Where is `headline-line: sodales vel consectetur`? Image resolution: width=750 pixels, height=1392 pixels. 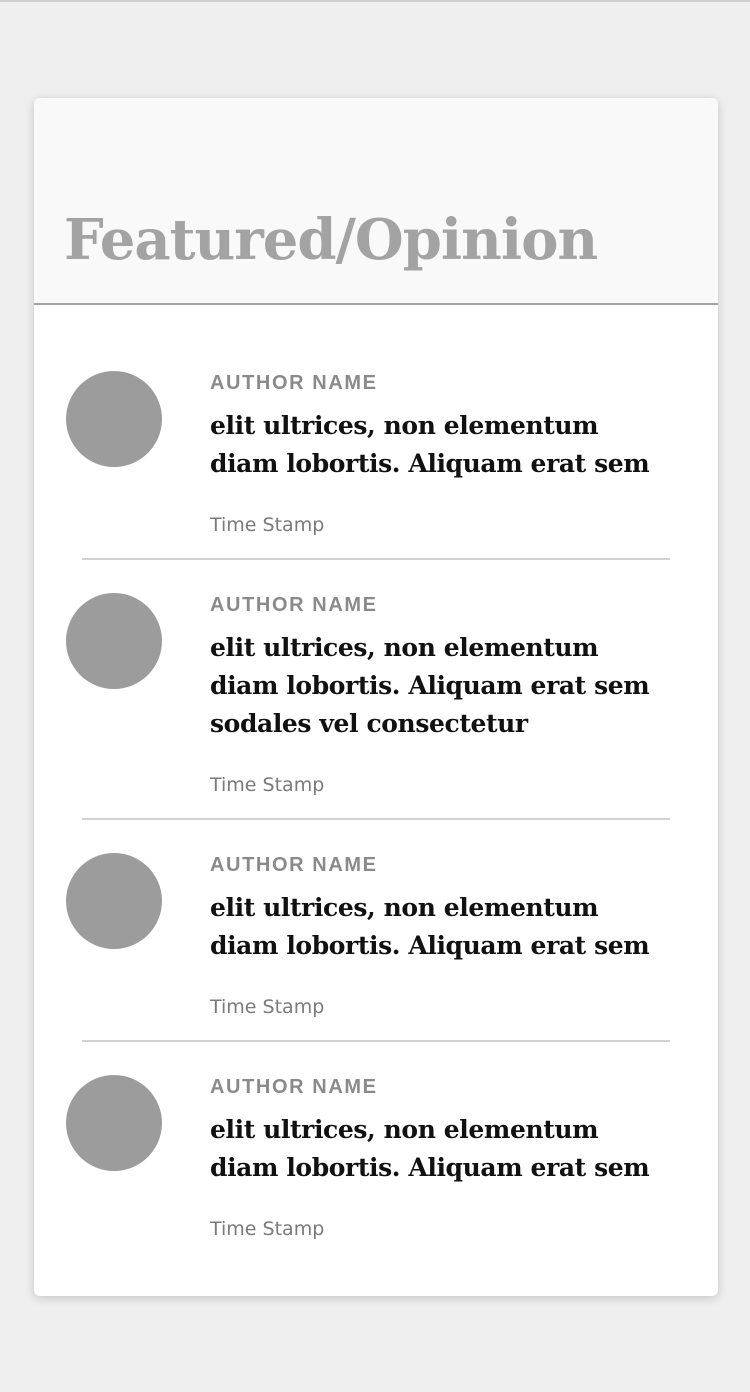
headline-line: sodales vel consectetur is located at coordinates (369, 723).